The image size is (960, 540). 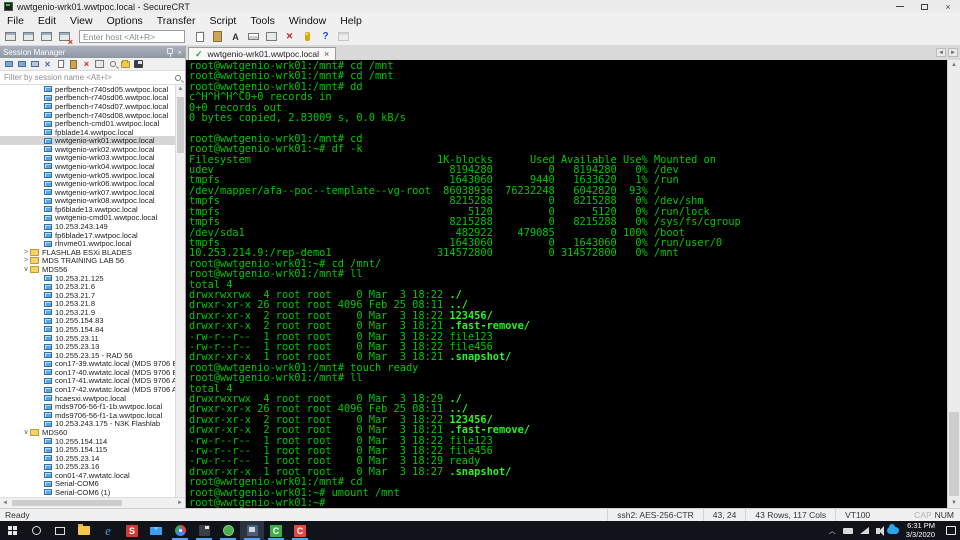 I want to click on key-agent-icon, so click(x=307, y=37).